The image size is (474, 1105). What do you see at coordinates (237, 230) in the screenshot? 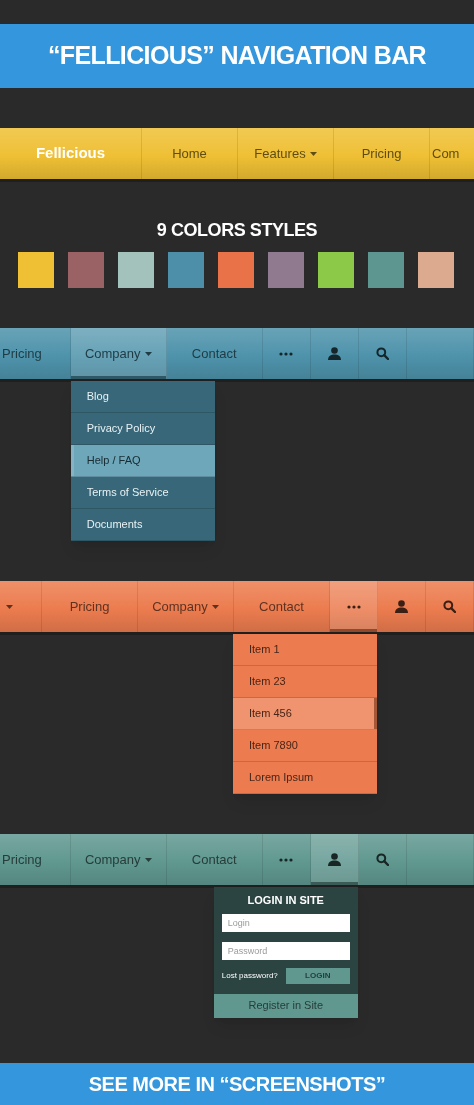
I see `section-heading: 9 COLORS STYLES` at bounding box center [237, 230].